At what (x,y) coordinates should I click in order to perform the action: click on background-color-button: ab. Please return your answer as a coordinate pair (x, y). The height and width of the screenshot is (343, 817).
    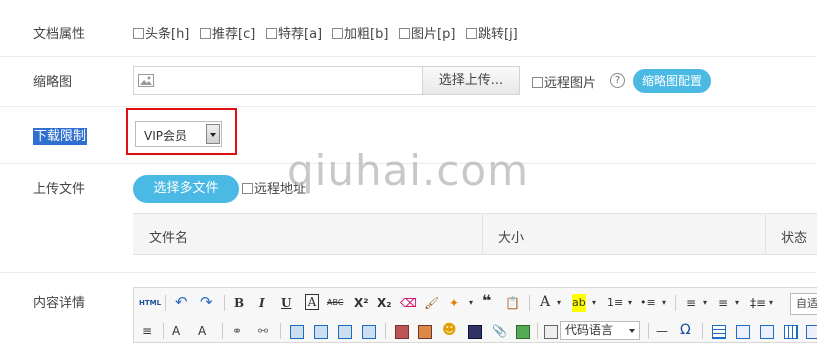
    Looking at the image, I should click on (579, 303).